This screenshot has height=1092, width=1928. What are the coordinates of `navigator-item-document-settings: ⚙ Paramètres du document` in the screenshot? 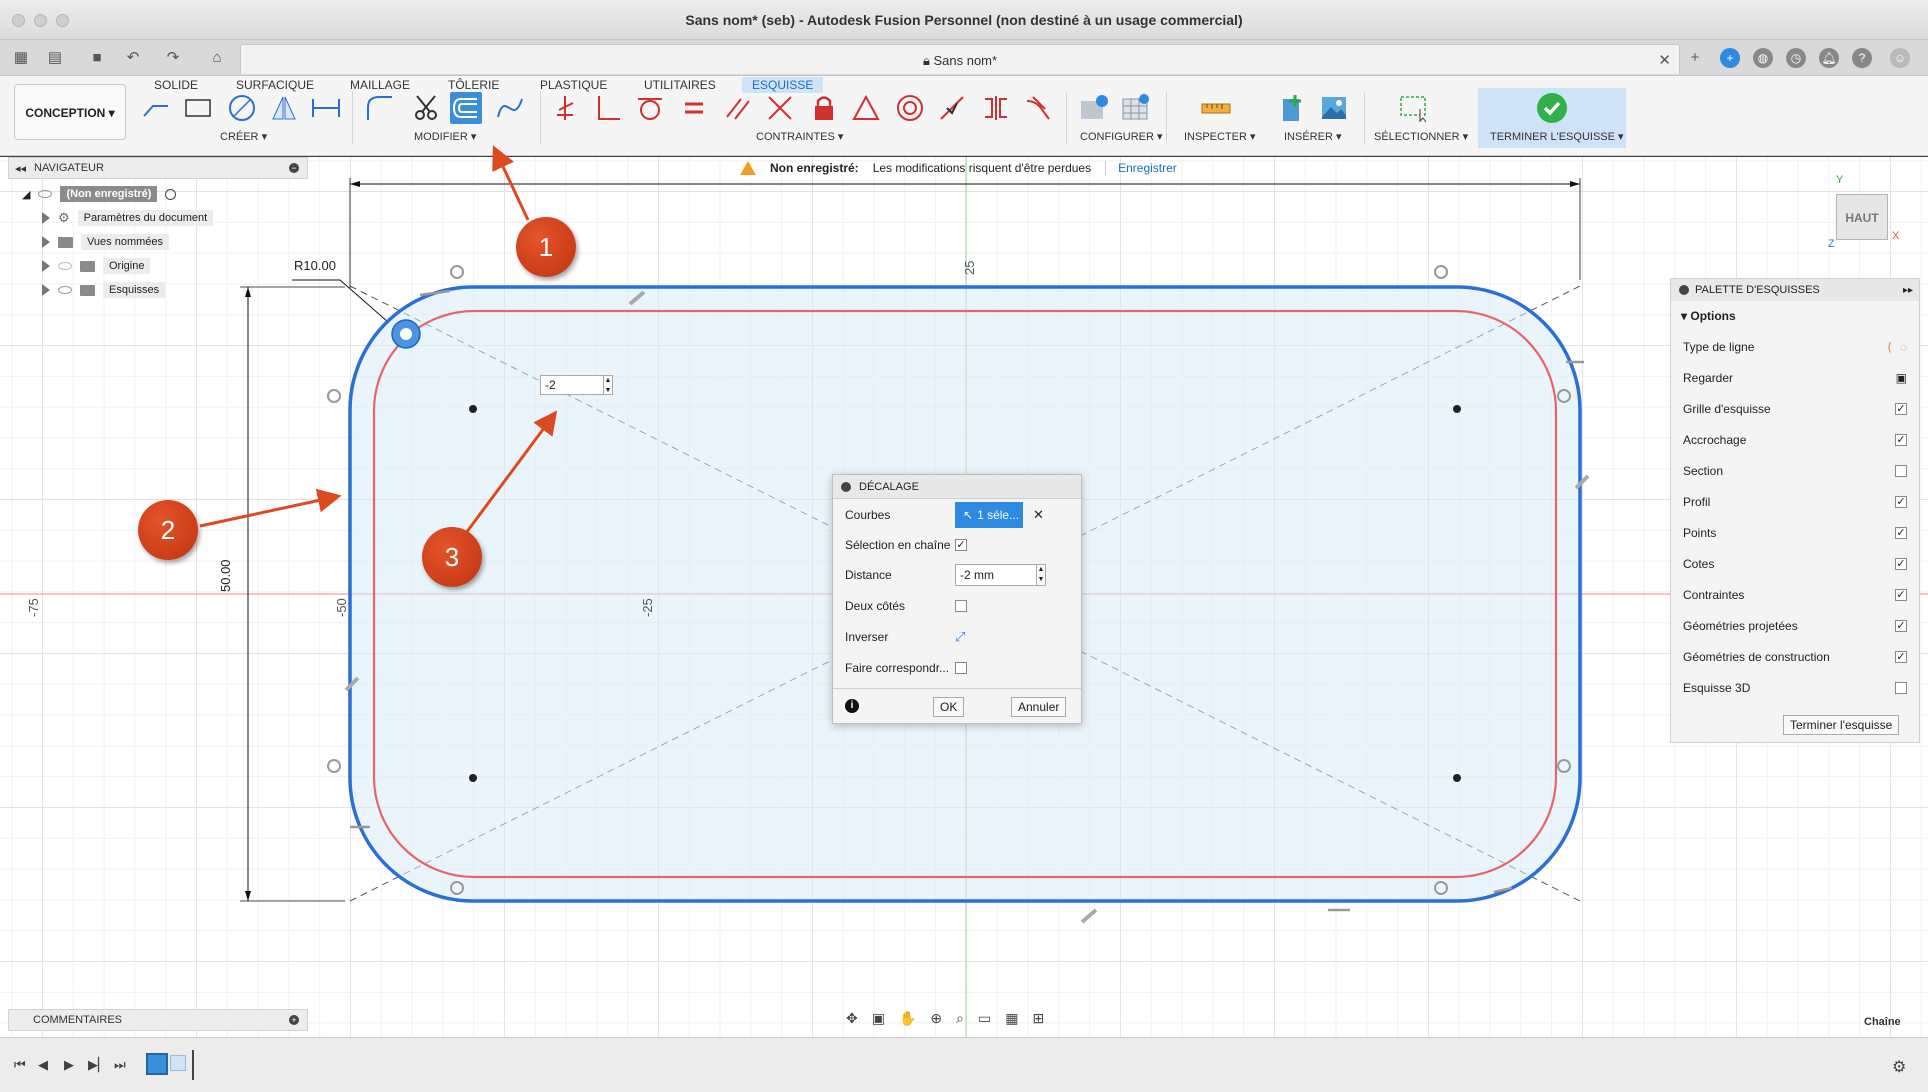 It's located at (128, 218).